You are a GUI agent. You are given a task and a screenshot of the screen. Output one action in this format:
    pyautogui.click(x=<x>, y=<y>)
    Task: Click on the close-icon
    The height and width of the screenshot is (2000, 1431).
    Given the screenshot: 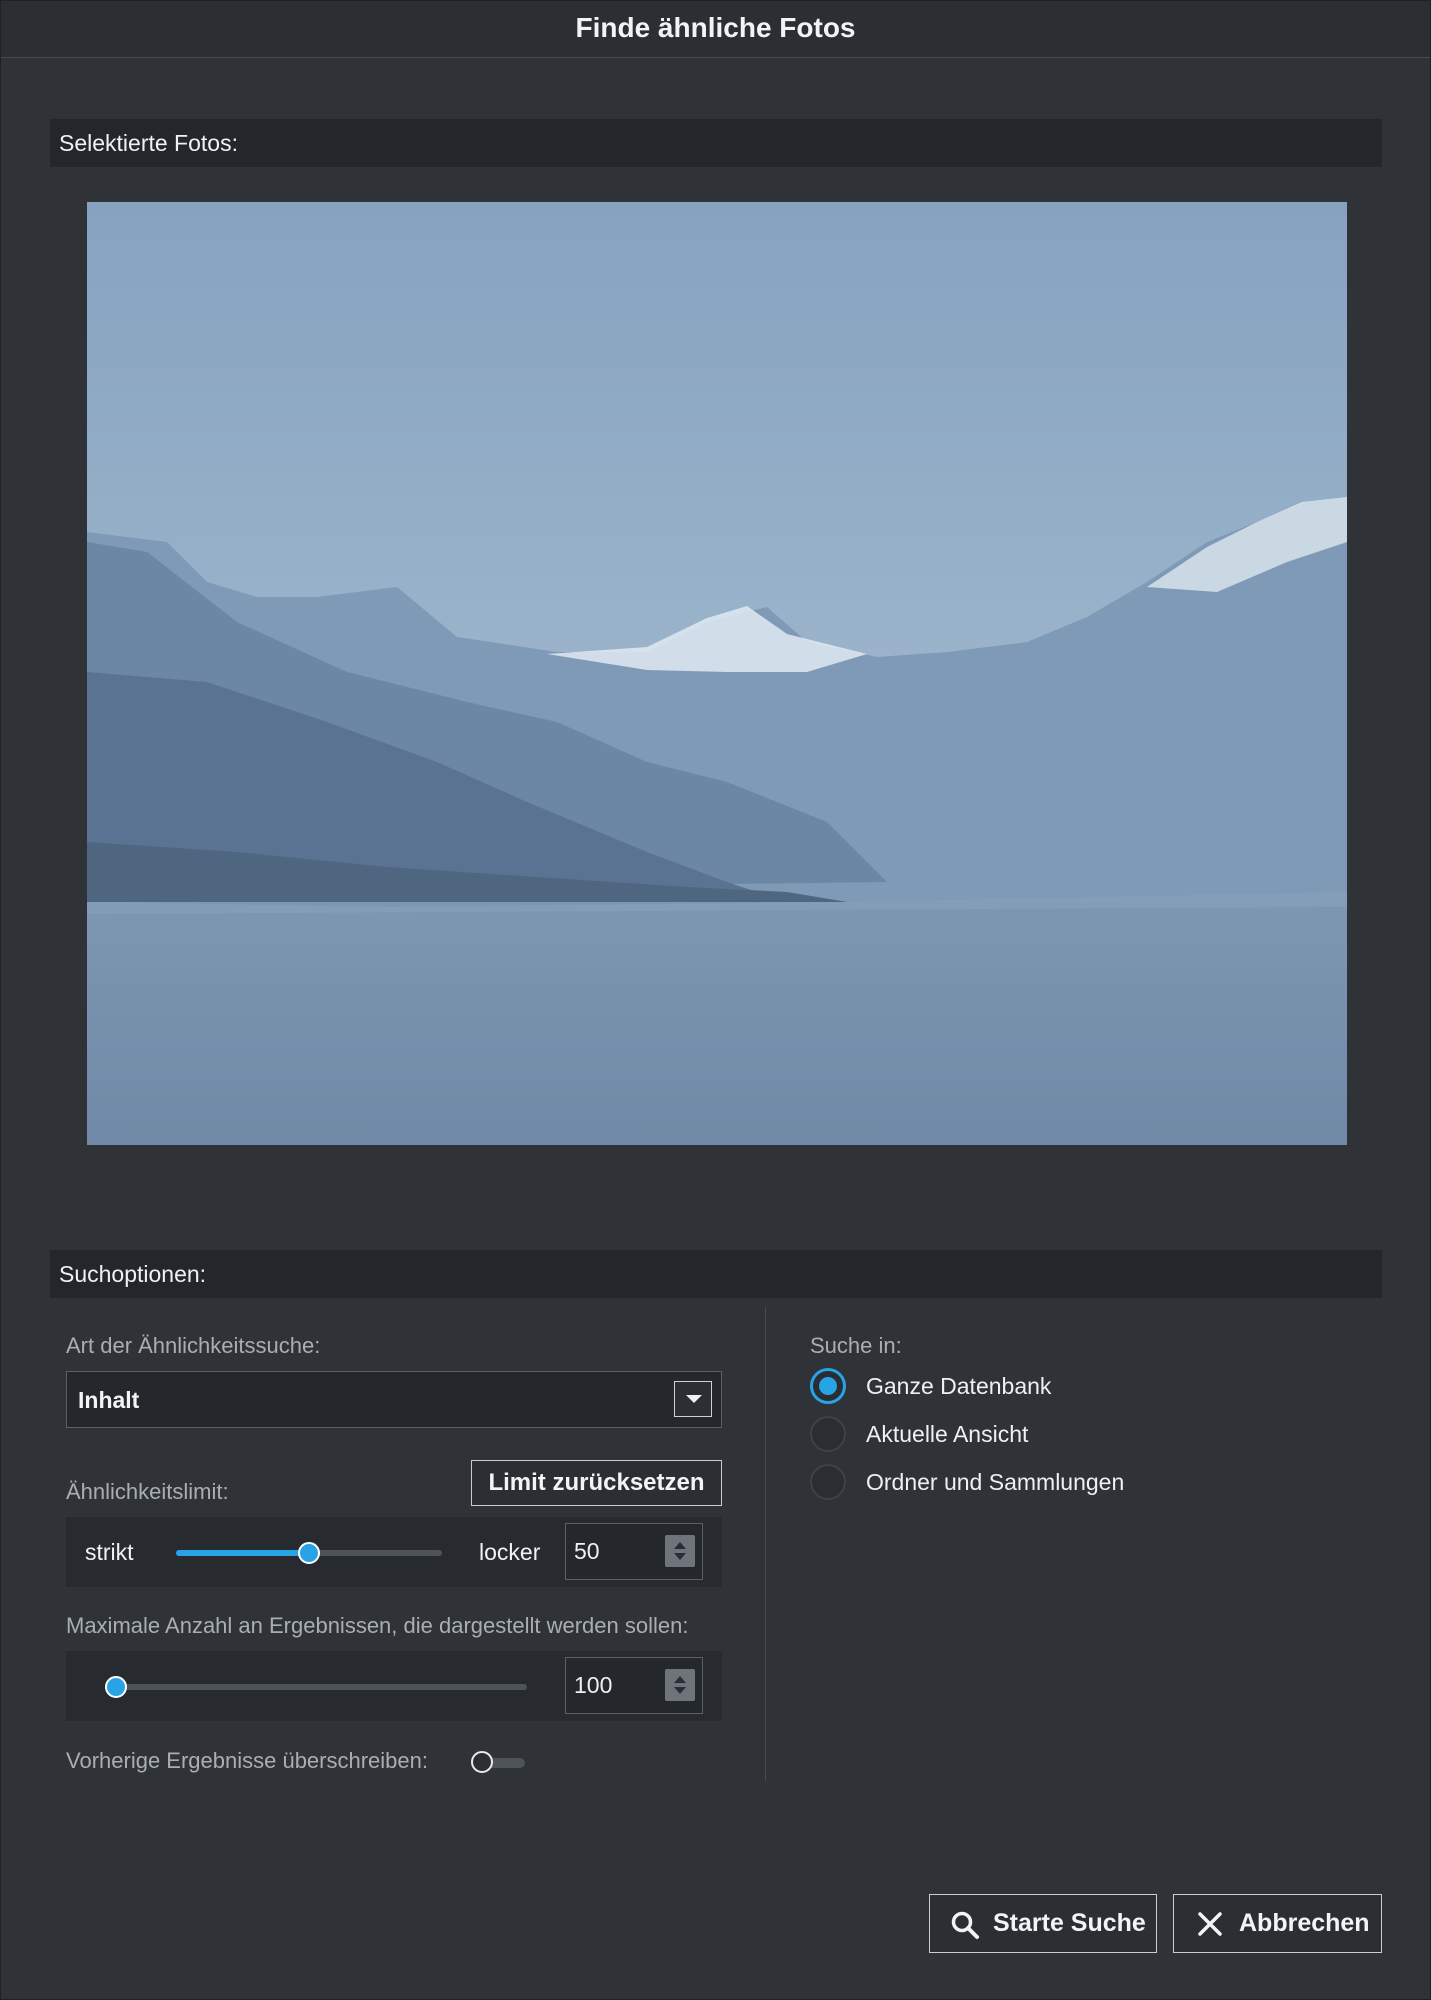 What is the action you would take?
    pyautogui.click(x=1210, y=1924)
    